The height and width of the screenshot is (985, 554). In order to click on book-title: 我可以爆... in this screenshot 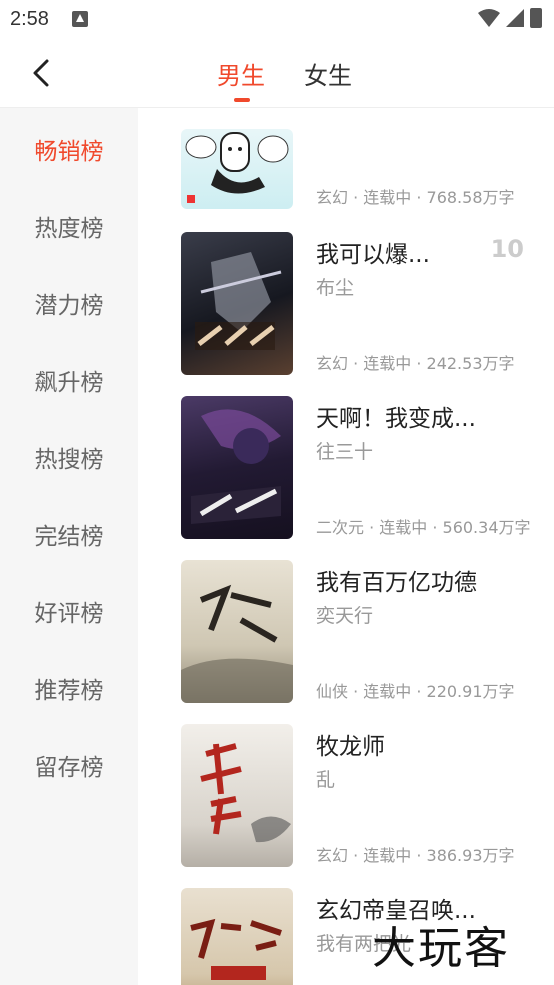, I will do `click(373, 255)`.